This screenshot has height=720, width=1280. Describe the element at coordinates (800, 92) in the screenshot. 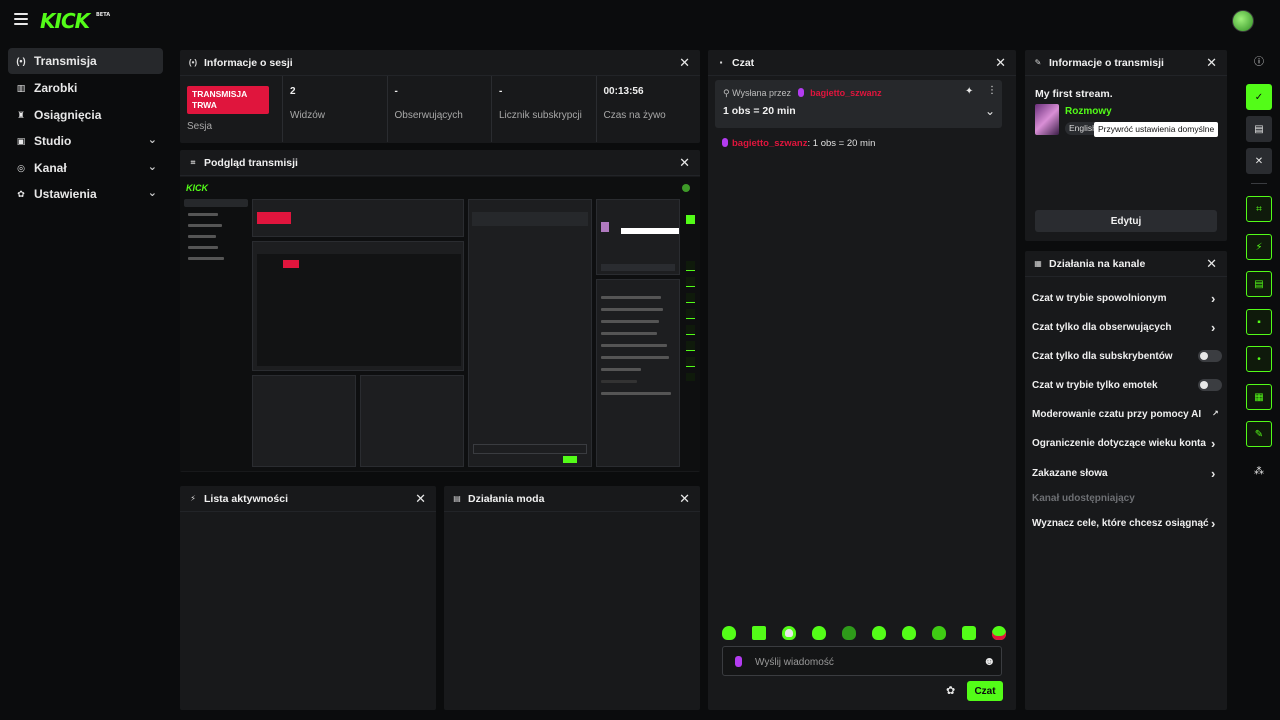

I see `microphone-icon` at that location.